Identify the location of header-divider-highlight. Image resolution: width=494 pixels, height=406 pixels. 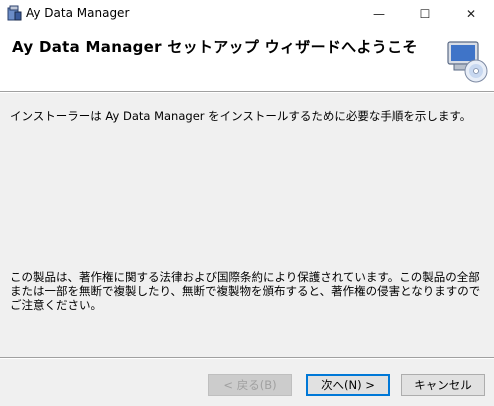
(247, 92).